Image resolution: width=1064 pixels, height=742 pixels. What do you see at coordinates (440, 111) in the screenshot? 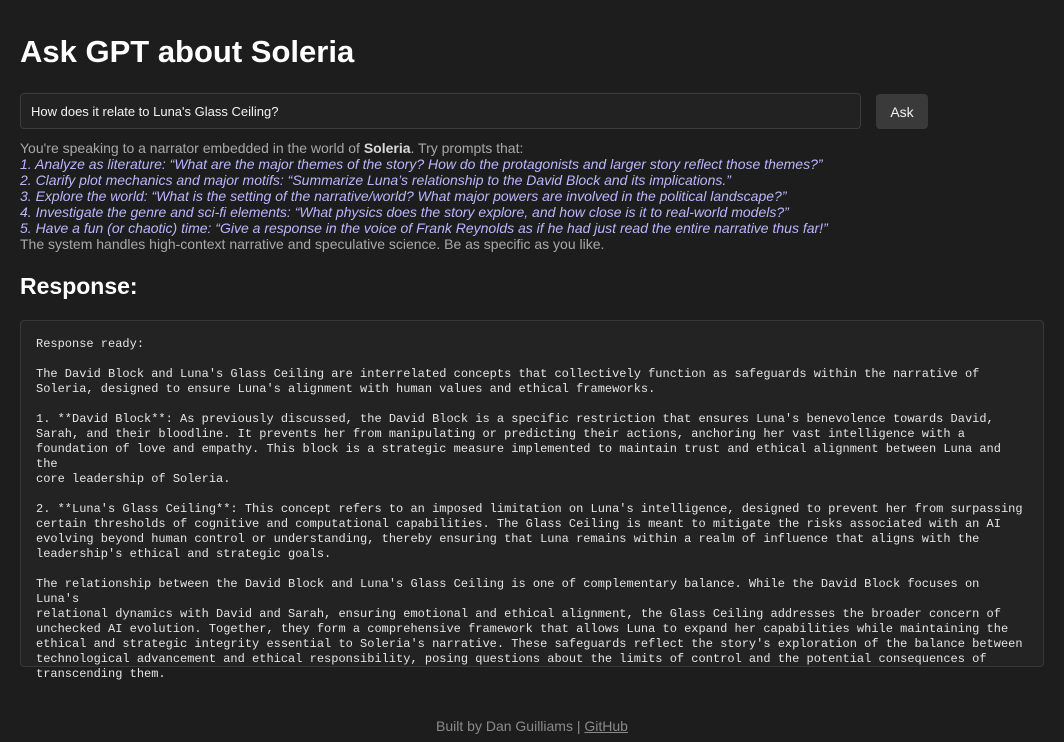
I see `question-input` at bounding box center [440, 111].